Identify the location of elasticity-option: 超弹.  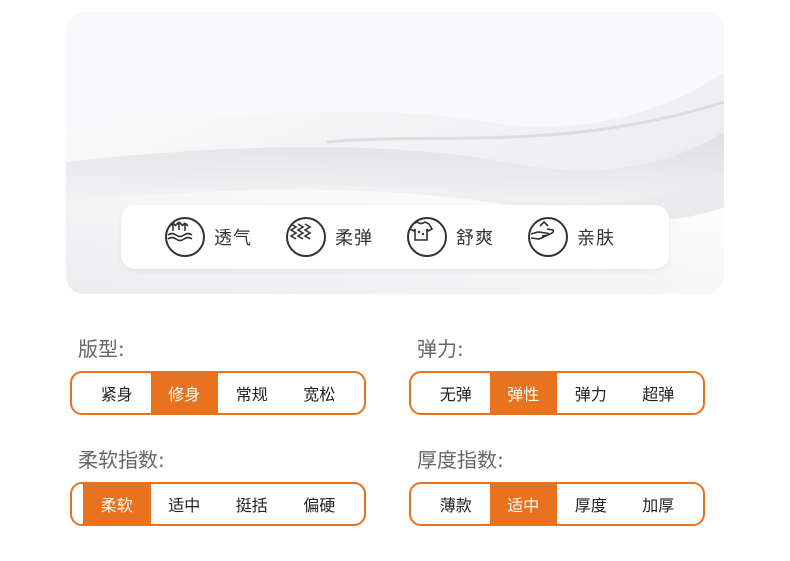
(659, 393).